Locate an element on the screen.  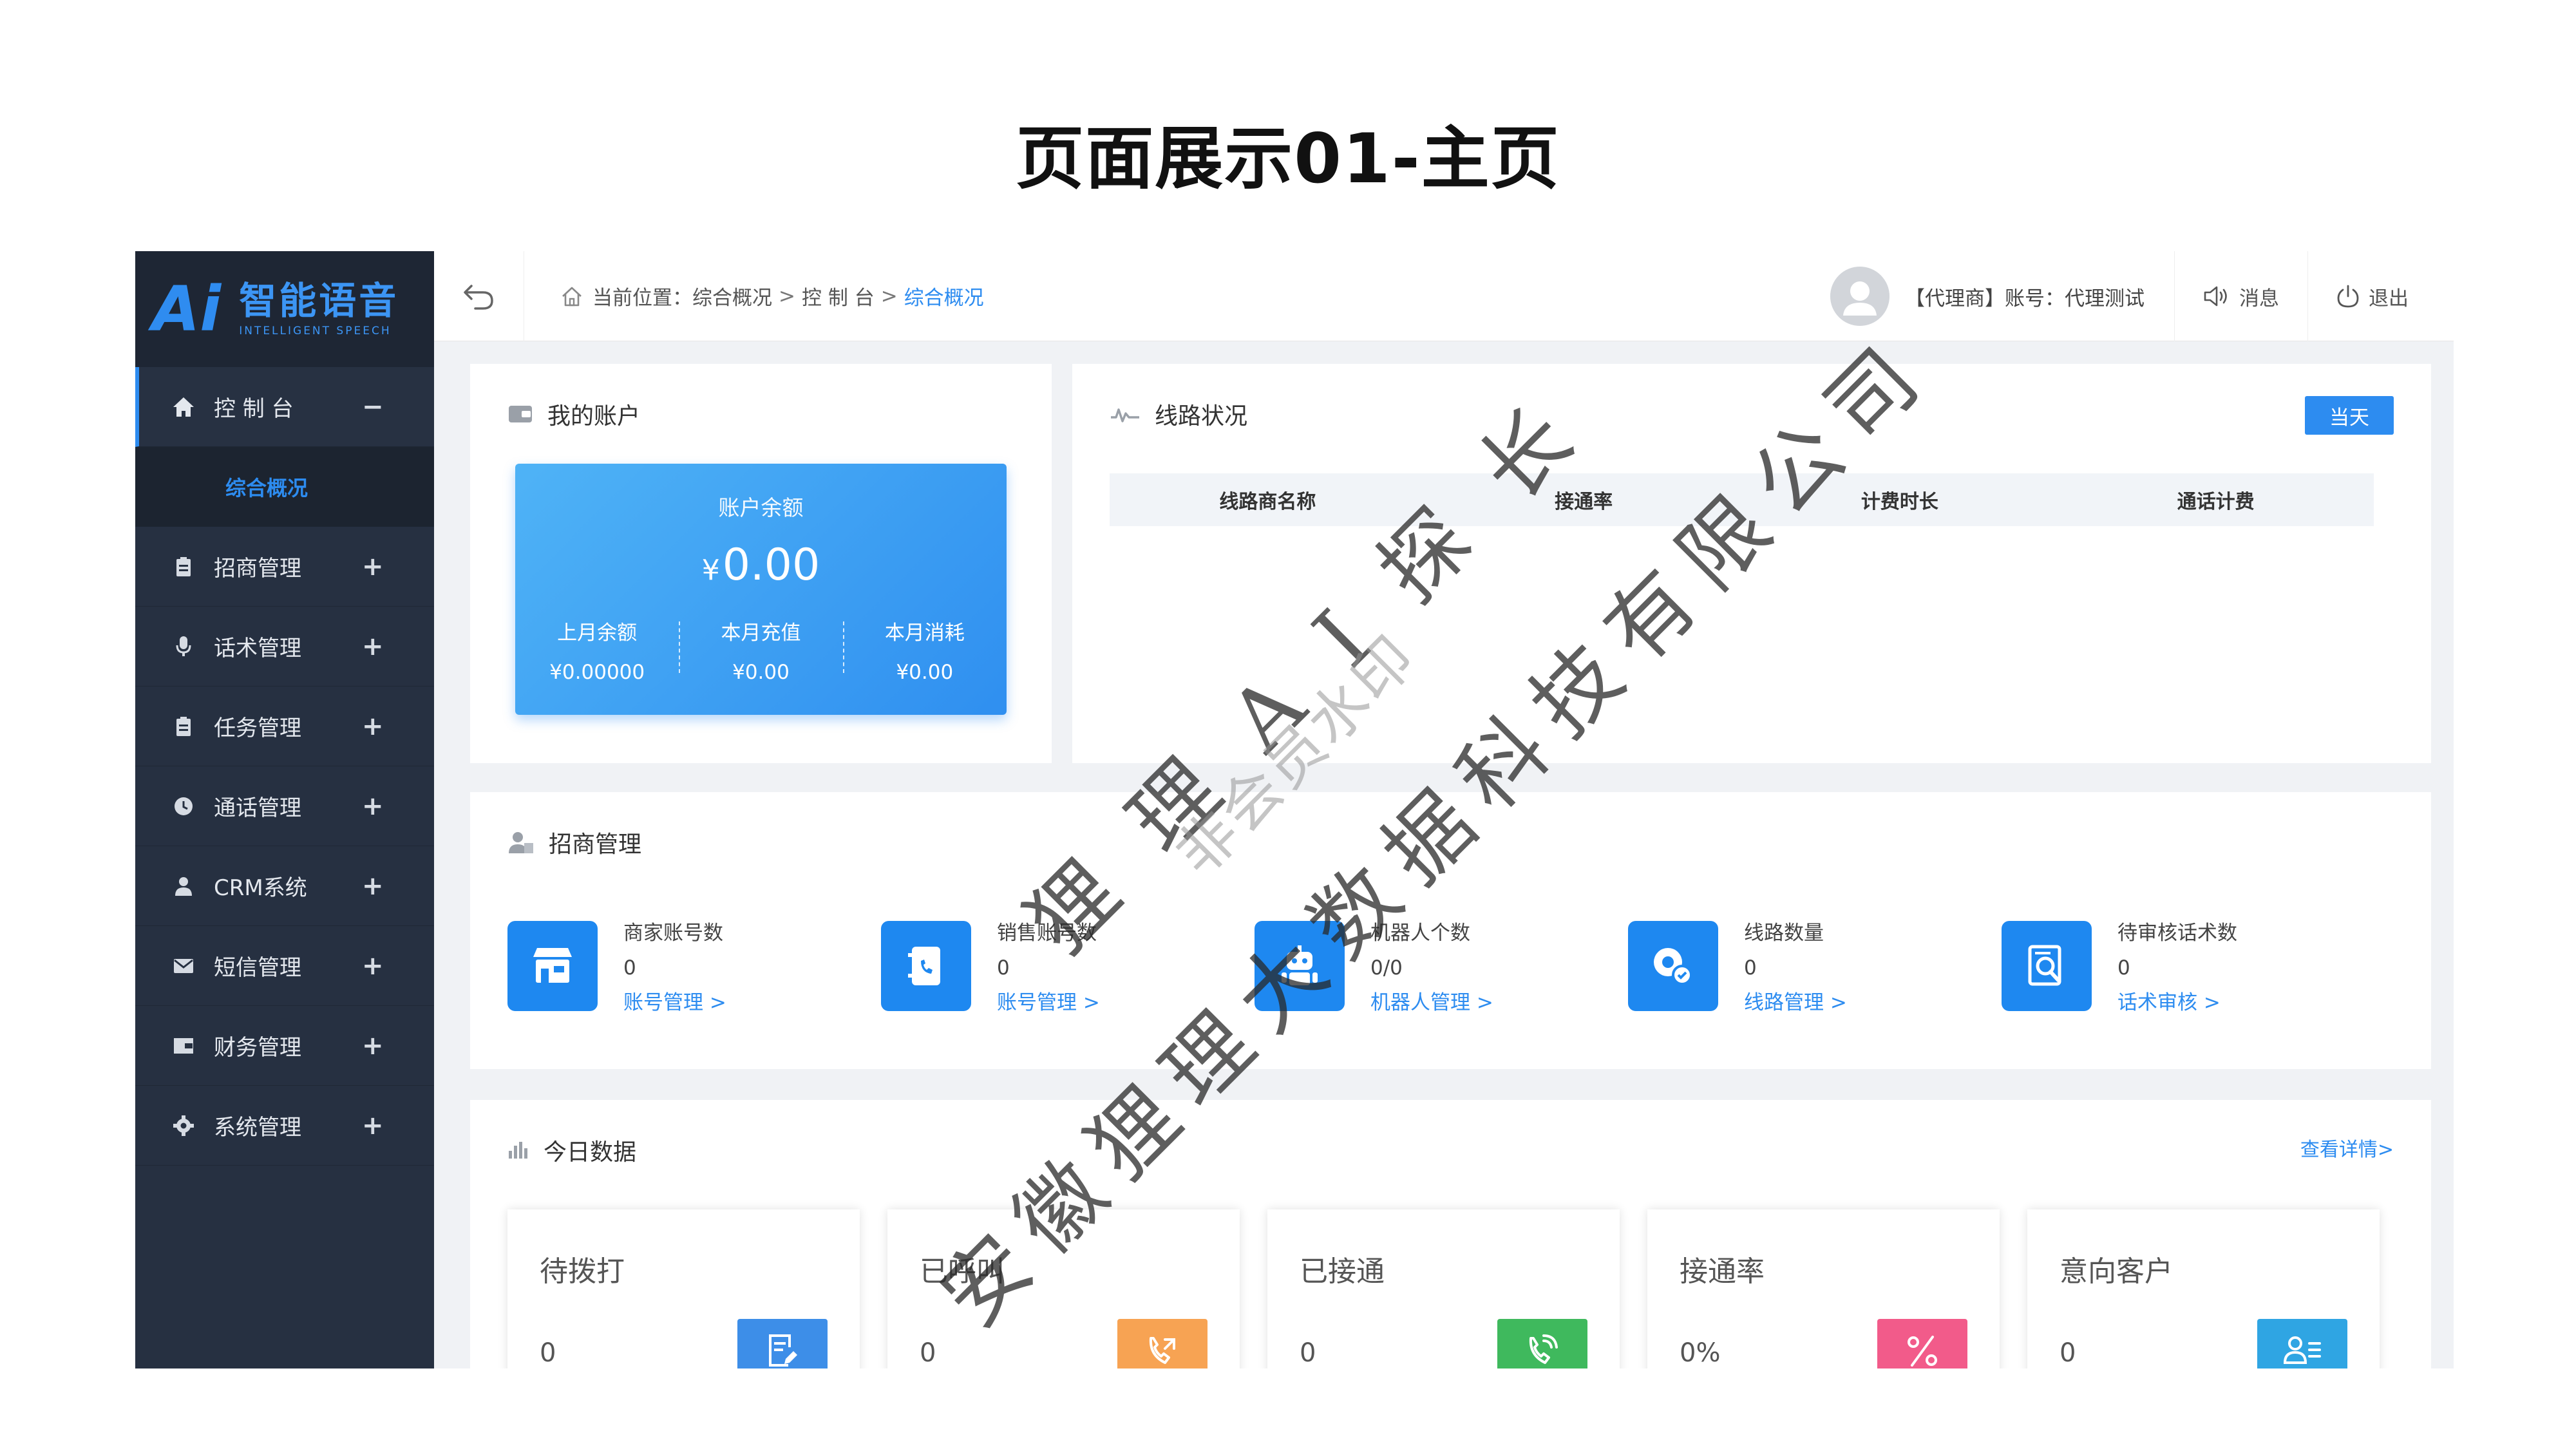
merchant-stat-info: 销售账号数 0 账号管理 > is located at coordinates (1048, 968).